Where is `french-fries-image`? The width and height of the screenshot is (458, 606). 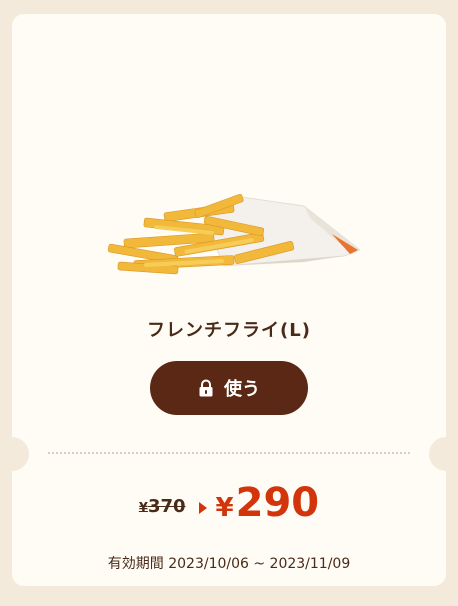 french-fries-image is located at coordinates (233, 234).